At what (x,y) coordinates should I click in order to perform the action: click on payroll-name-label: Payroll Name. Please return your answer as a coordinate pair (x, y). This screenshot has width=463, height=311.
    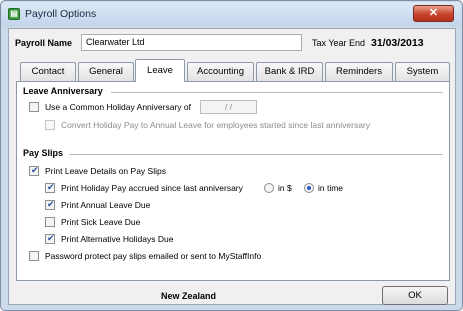
    Looking at the image, I should click on (44, 43).